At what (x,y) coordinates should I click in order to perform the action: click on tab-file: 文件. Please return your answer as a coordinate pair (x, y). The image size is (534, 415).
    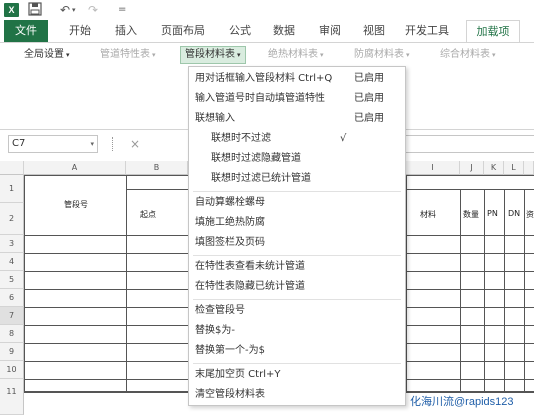
    Looking at the image, I should click on (26, 31).